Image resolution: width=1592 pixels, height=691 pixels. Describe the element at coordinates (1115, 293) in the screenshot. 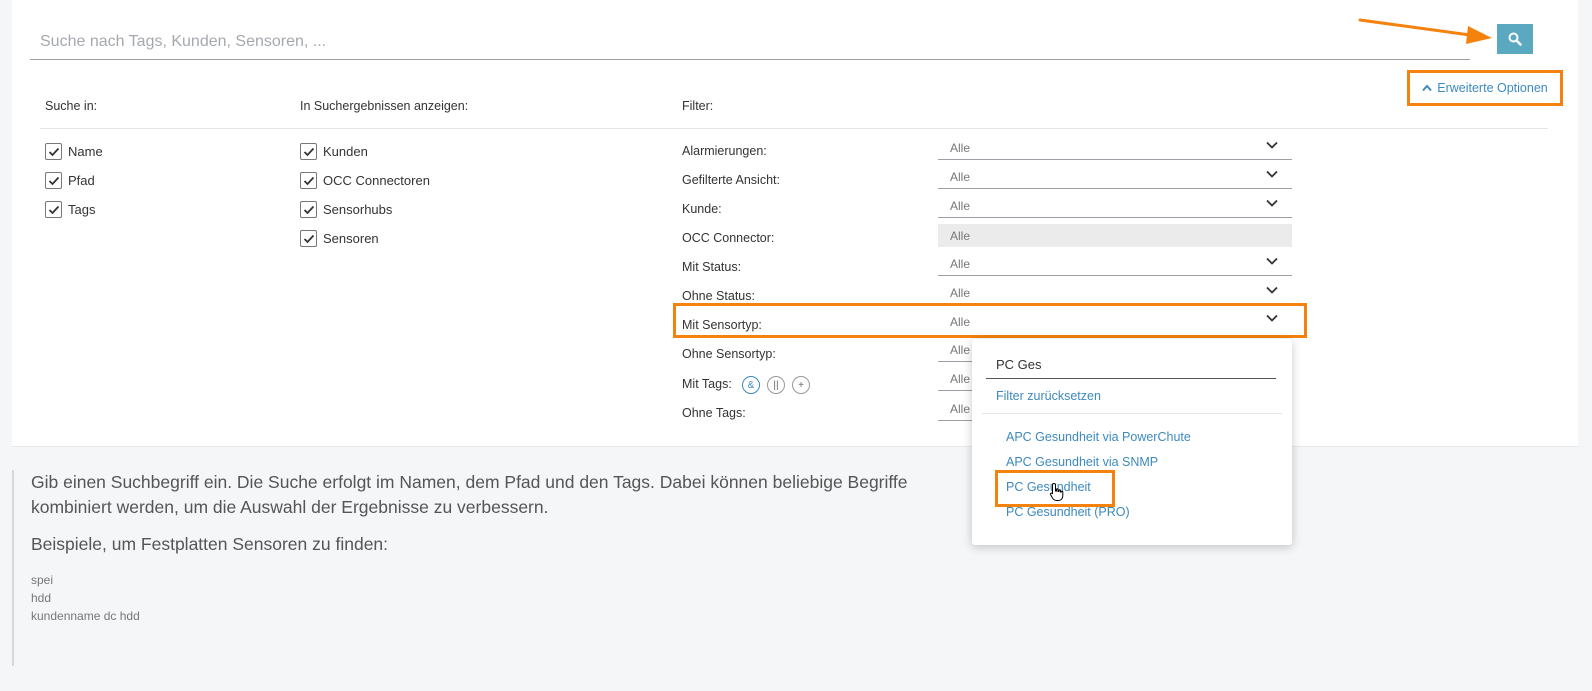

I see `filter-select-ohne-status: Alle` at that location.